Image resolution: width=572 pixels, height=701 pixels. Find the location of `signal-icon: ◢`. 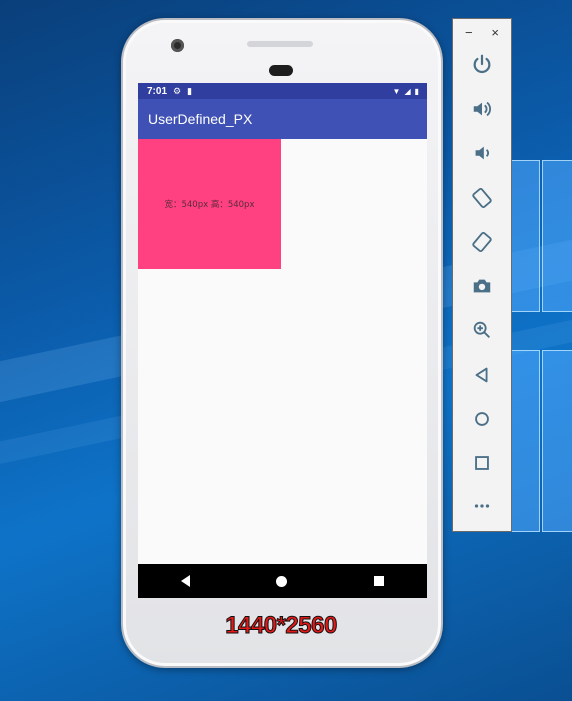

signal-icon: ◢ is located at coordinates (407, 91).